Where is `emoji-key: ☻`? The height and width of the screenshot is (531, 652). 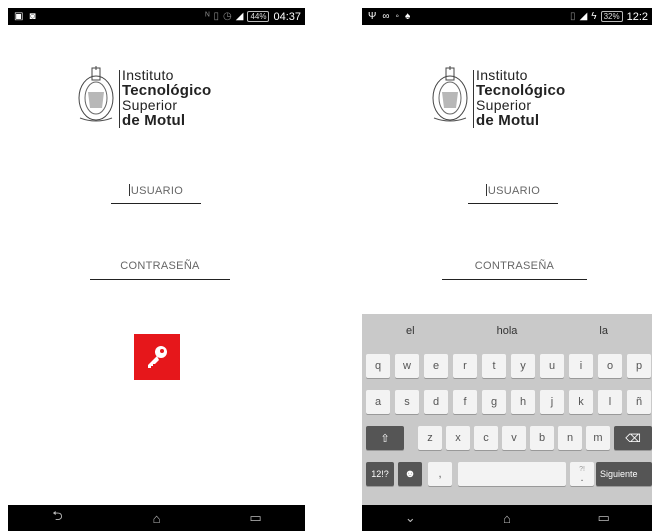 emoji-key: ☻ is located at coordinates (410, 474).